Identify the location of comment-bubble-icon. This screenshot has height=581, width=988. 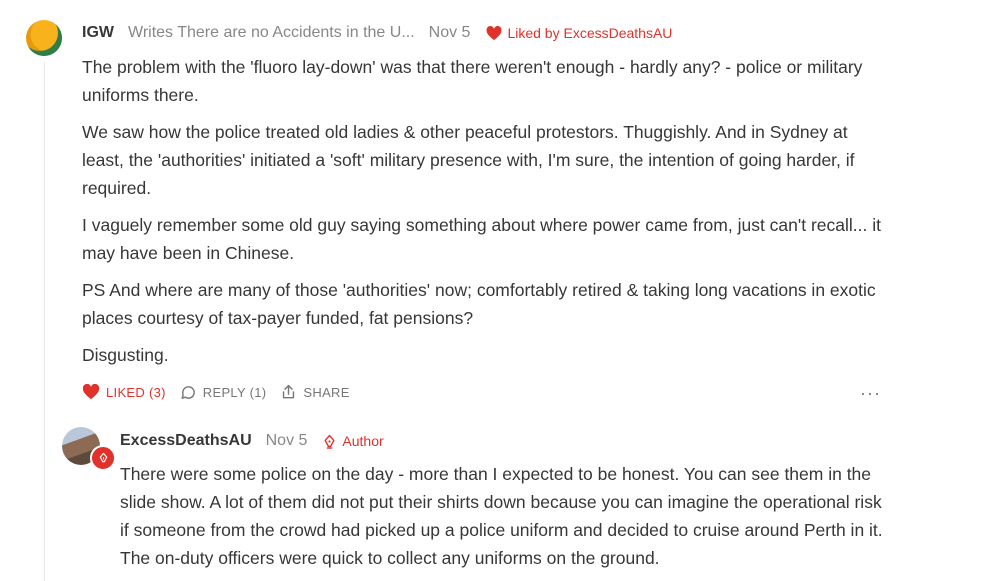
(188, 392).